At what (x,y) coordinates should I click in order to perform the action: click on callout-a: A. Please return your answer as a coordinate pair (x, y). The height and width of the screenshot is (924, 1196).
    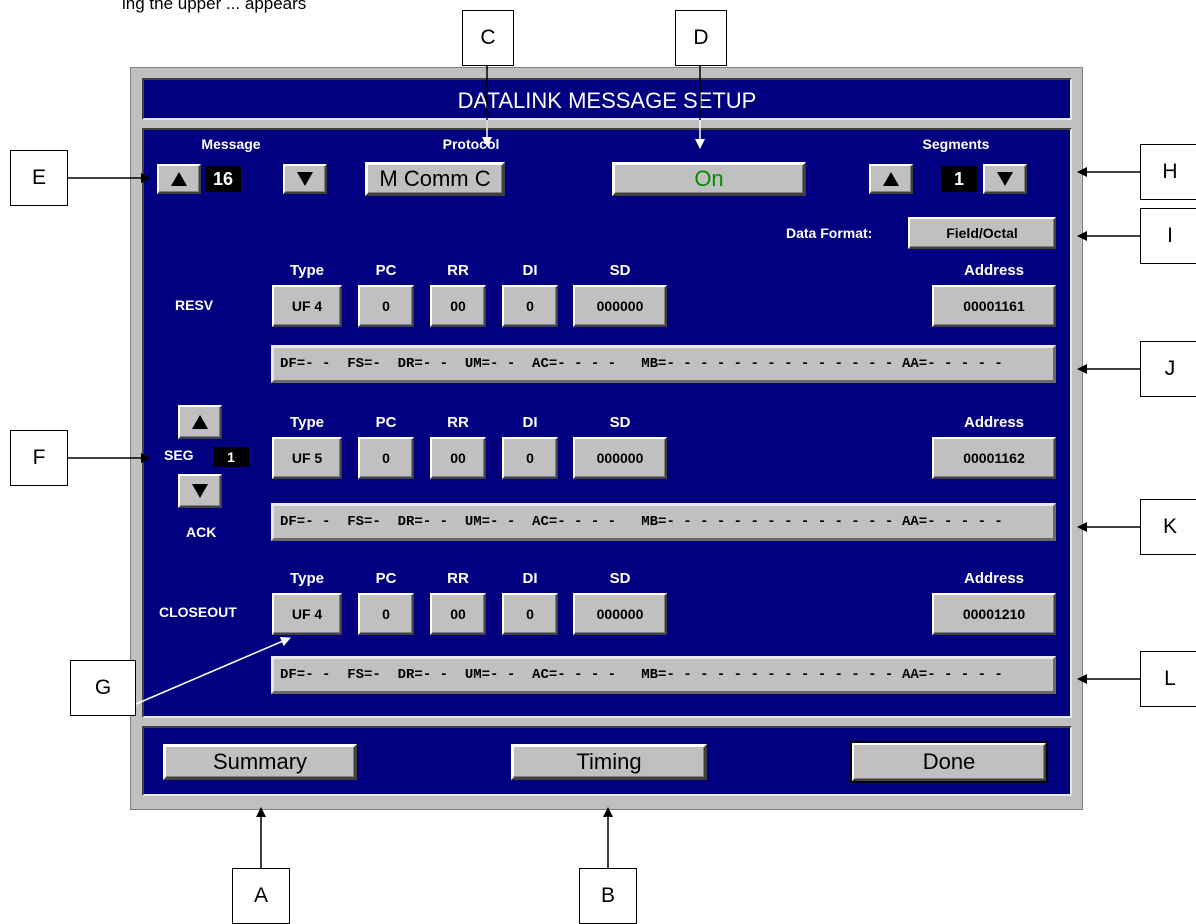
    Looking at the image, I should click on (261, 896).